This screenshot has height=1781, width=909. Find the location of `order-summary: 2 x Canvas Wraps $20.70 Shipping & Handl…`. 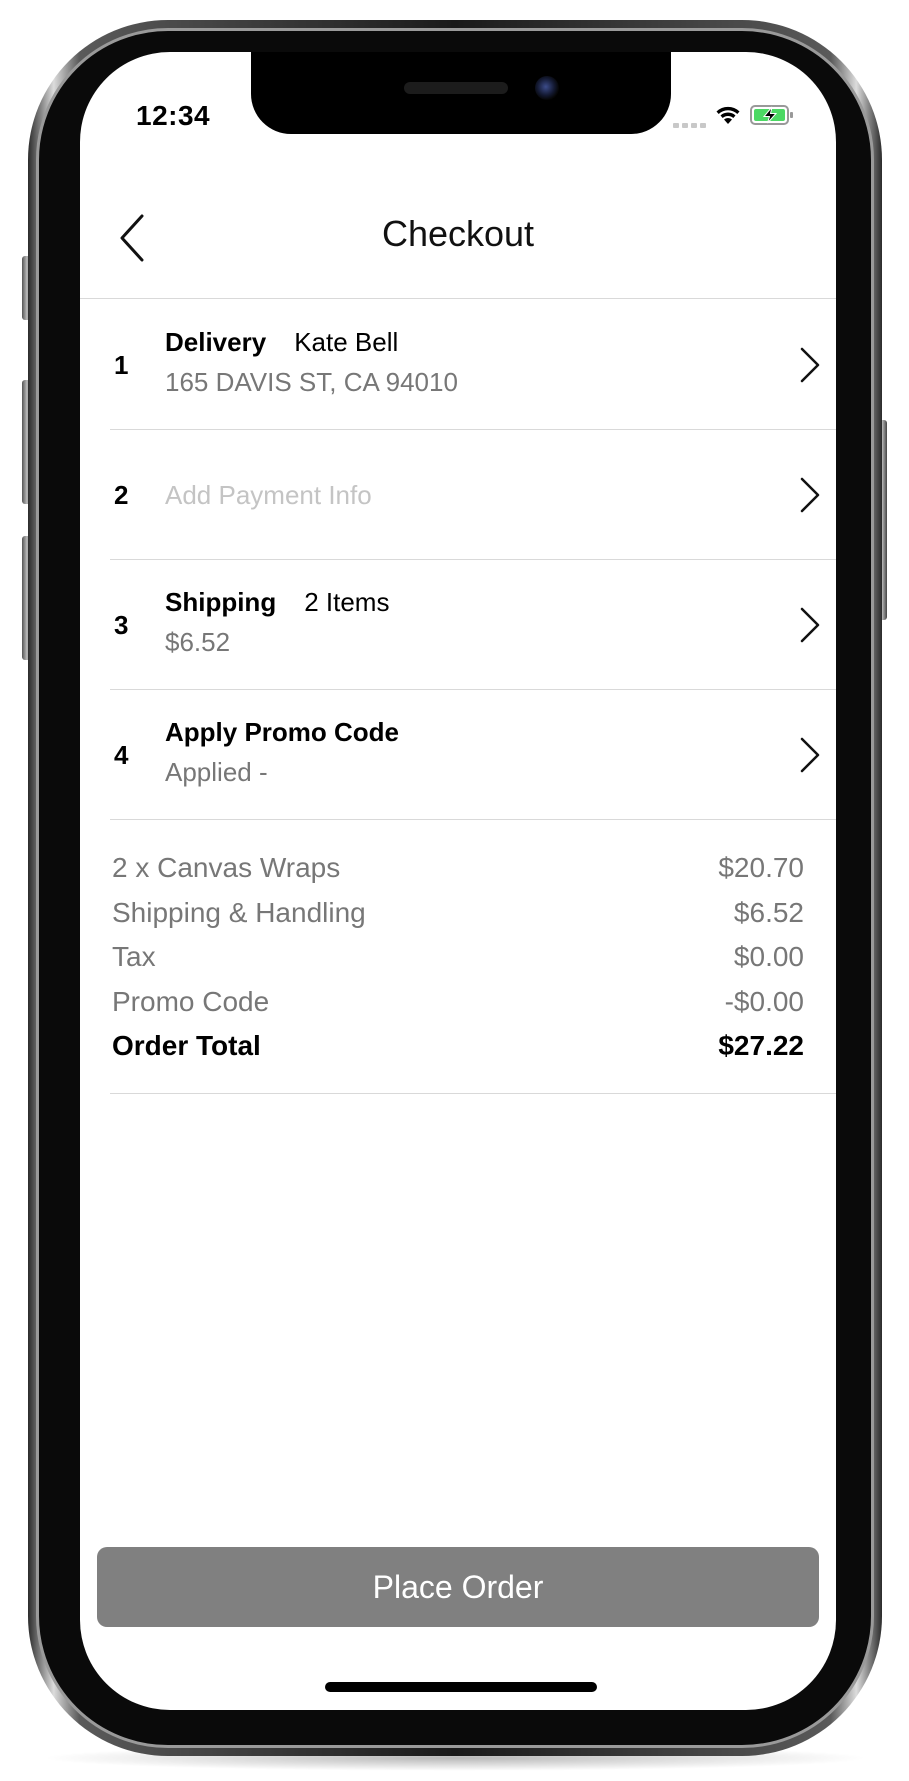

order-summary: 2 x Canvas Wraps $20.70 Shipping & Handl… is located at coordinates (473, 963).